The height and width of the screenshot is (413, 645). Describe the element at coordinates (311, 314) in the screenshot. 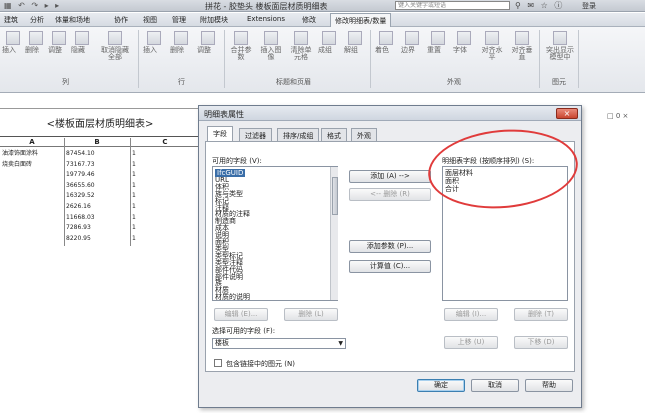

I see `delete-available-button: 删除 (L)` at that location.